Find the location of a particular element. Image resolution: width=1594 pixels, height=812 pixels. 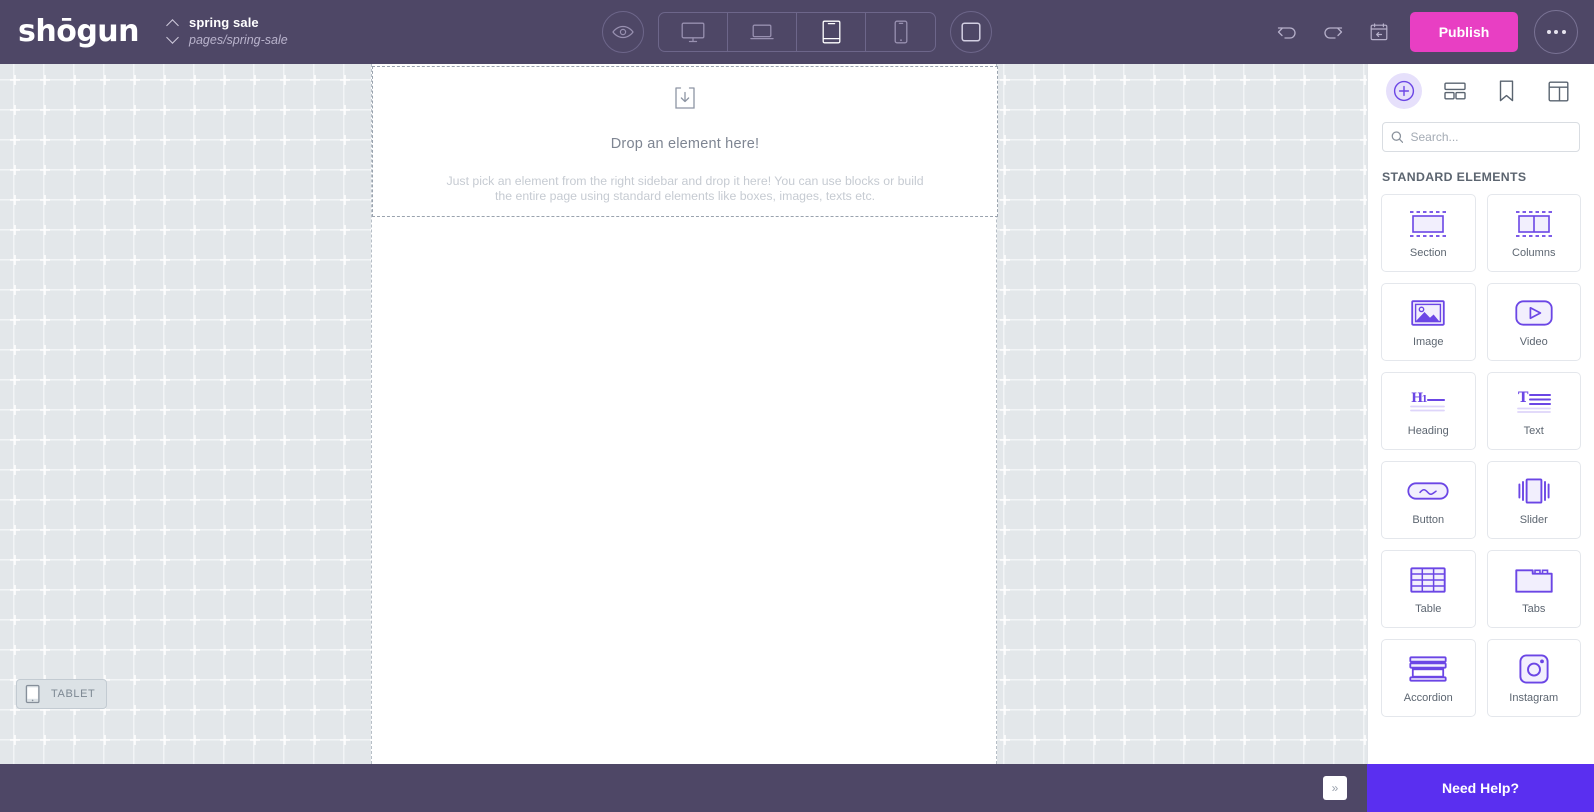

standard-elements-heading: STANDARD ELEMENTS is located at coordinates (1454, 177).